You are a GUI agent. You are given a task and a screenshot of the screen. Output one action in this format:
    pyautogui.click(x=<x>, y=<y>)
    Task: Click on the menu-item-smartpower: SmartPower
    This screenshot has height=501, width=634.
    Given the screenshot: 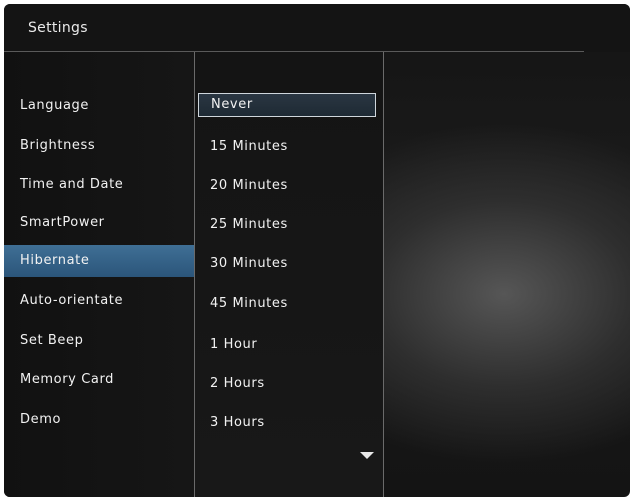 What is the action you would take?
    pyautogui.click(x=99, y=223)
    